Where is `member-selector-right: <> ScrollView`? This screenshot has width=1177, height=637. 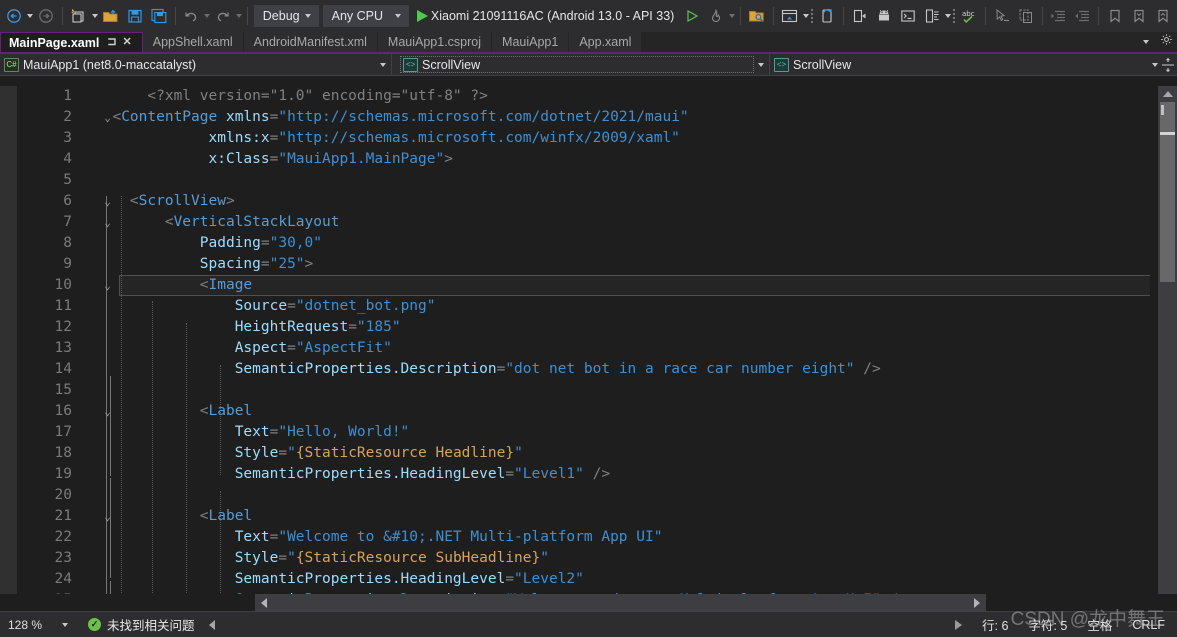 member-selector-right: <> ScrollView is located at coordinates (973, 64).